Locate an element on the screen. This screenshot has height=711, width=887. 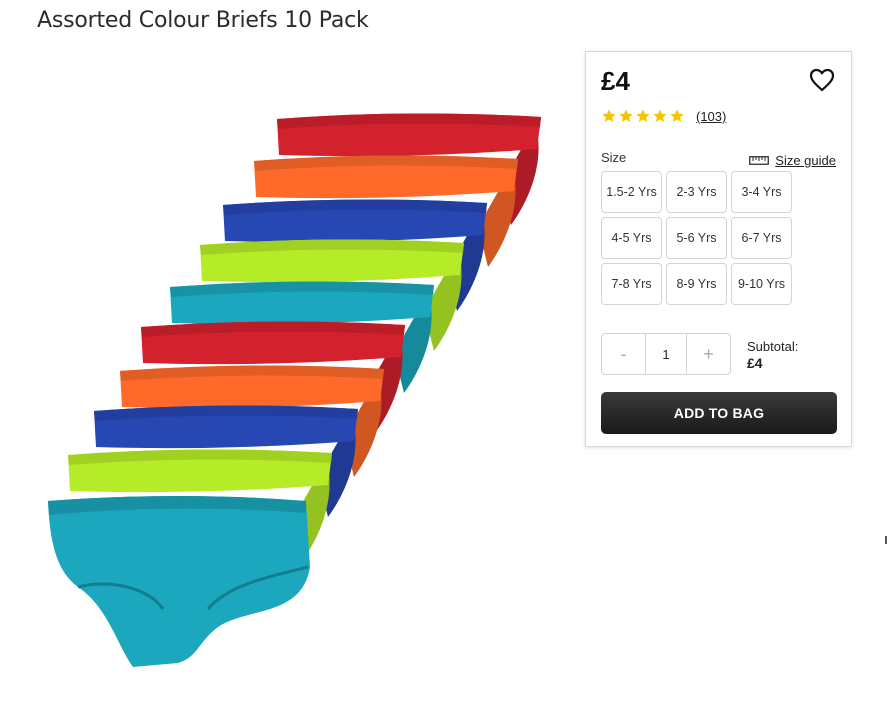
size-option: 1.5-2 Yrs is located at coordinates (631, 192).